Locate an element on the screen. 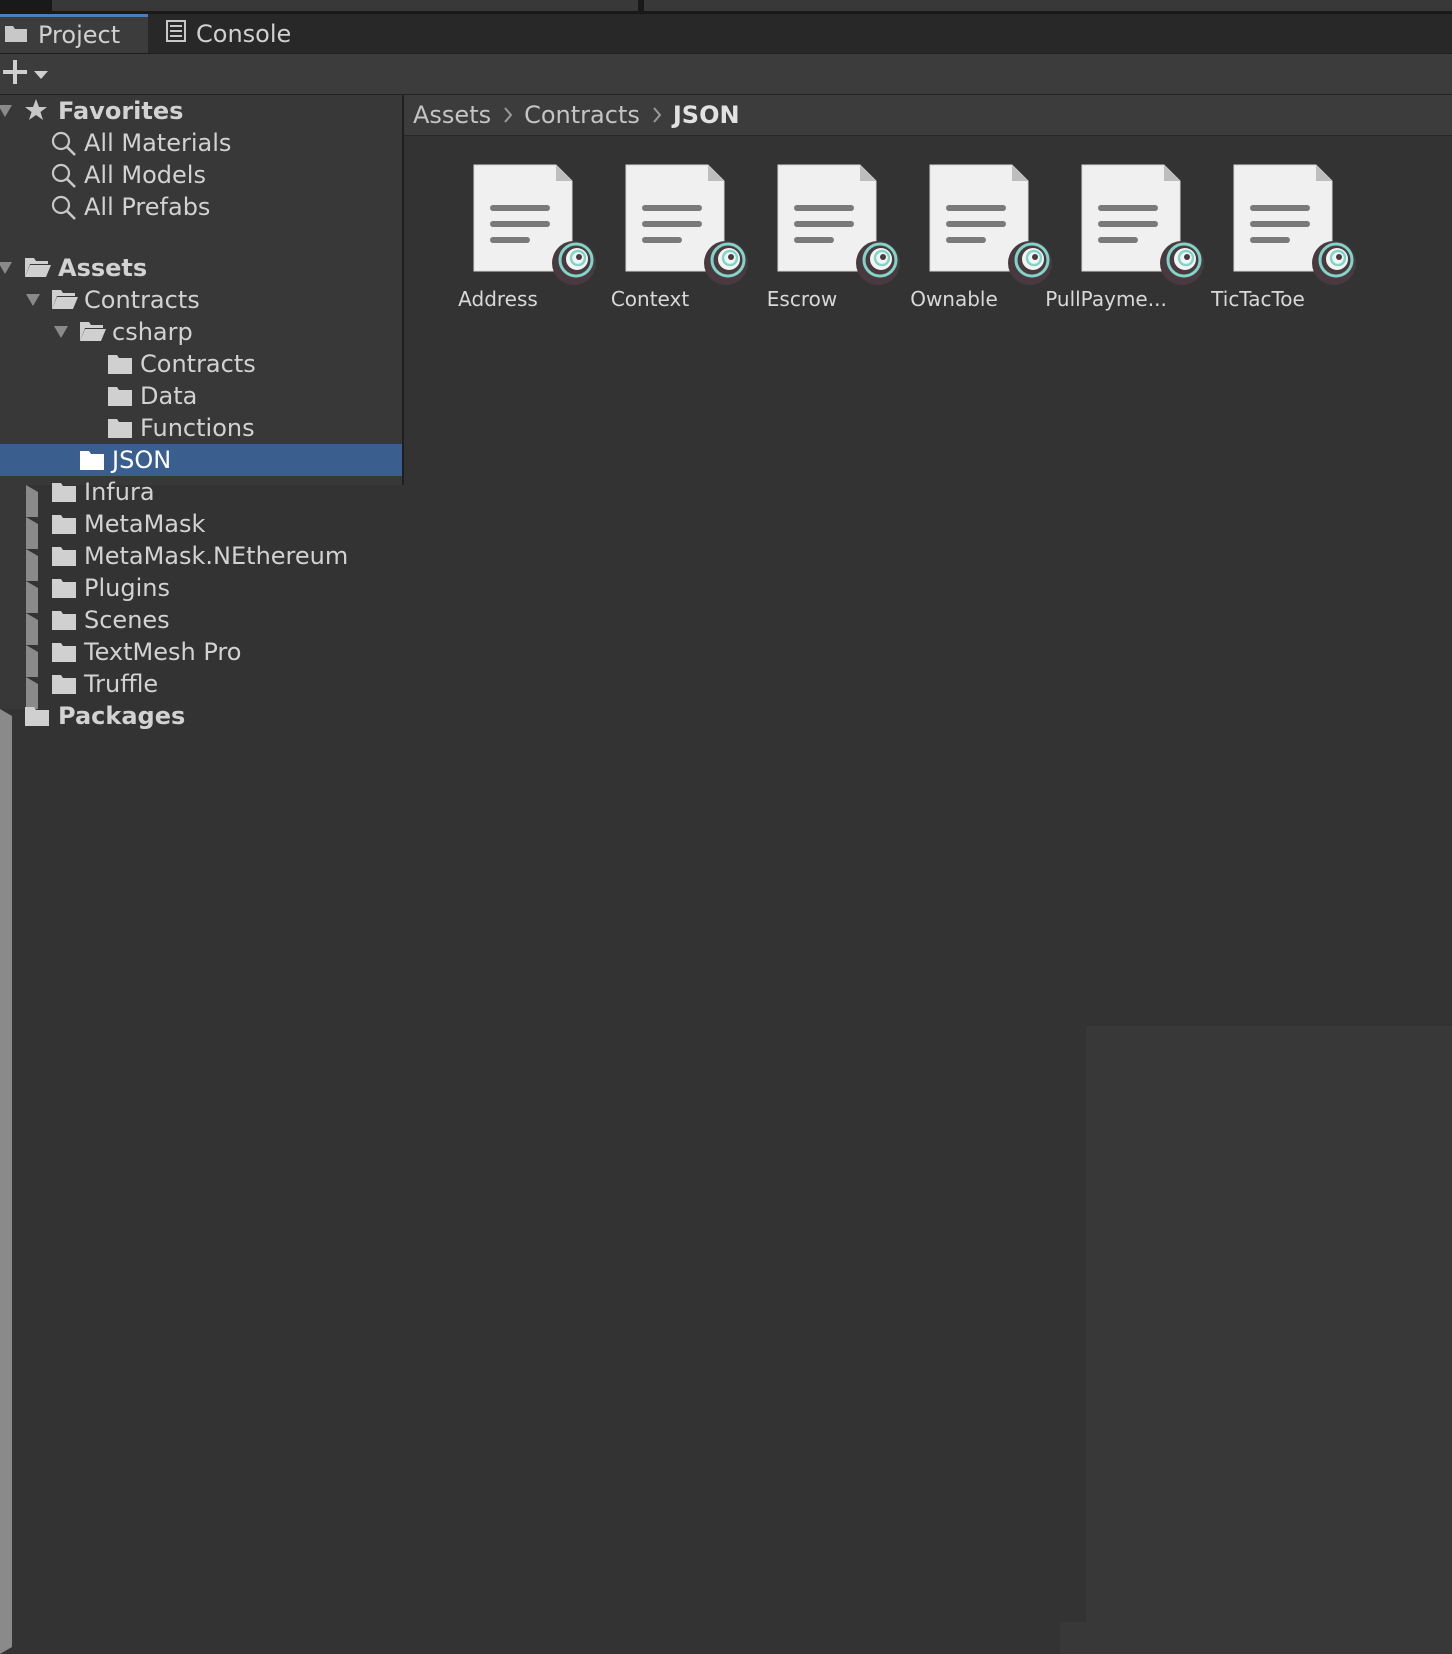 Image resolution: width=1452 pixels, height=1654 pixels. tree-item-functions: Functions is located at coordinates (201, 428).